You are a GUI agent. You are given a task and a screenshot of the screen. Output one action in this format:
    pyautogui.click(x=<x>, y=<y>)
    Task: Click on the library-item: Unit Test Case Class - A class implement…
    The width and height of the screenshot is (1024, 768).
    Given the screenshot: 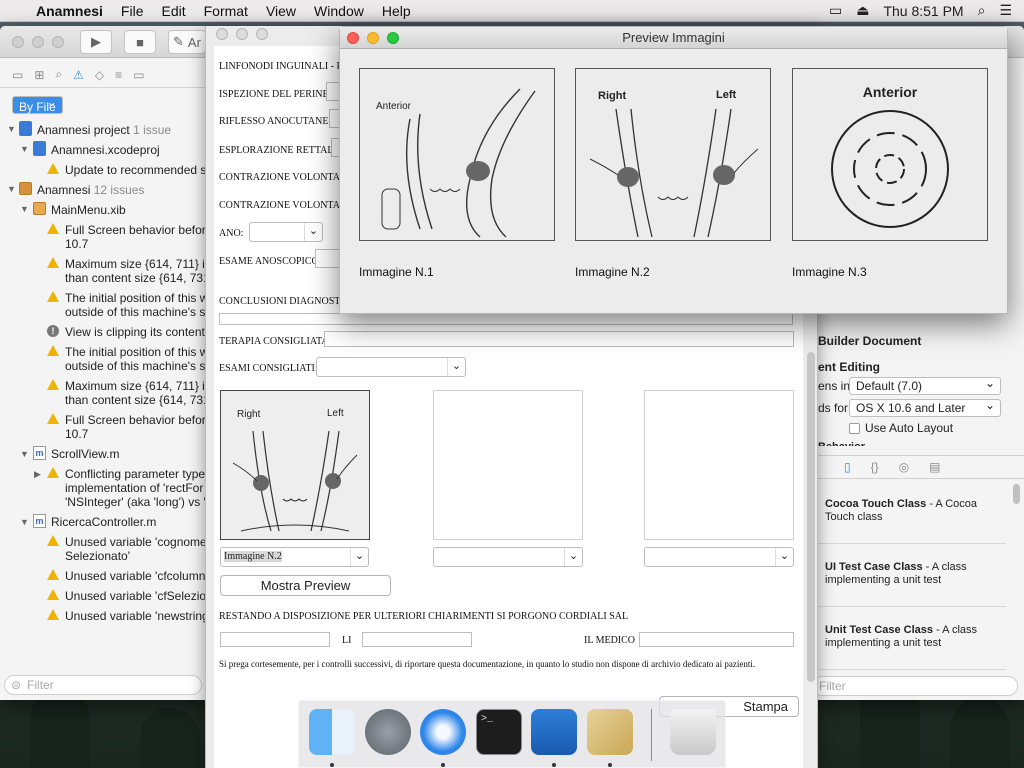 What is the action you would take?
    pyautogui.click(x=915, y=637)
    